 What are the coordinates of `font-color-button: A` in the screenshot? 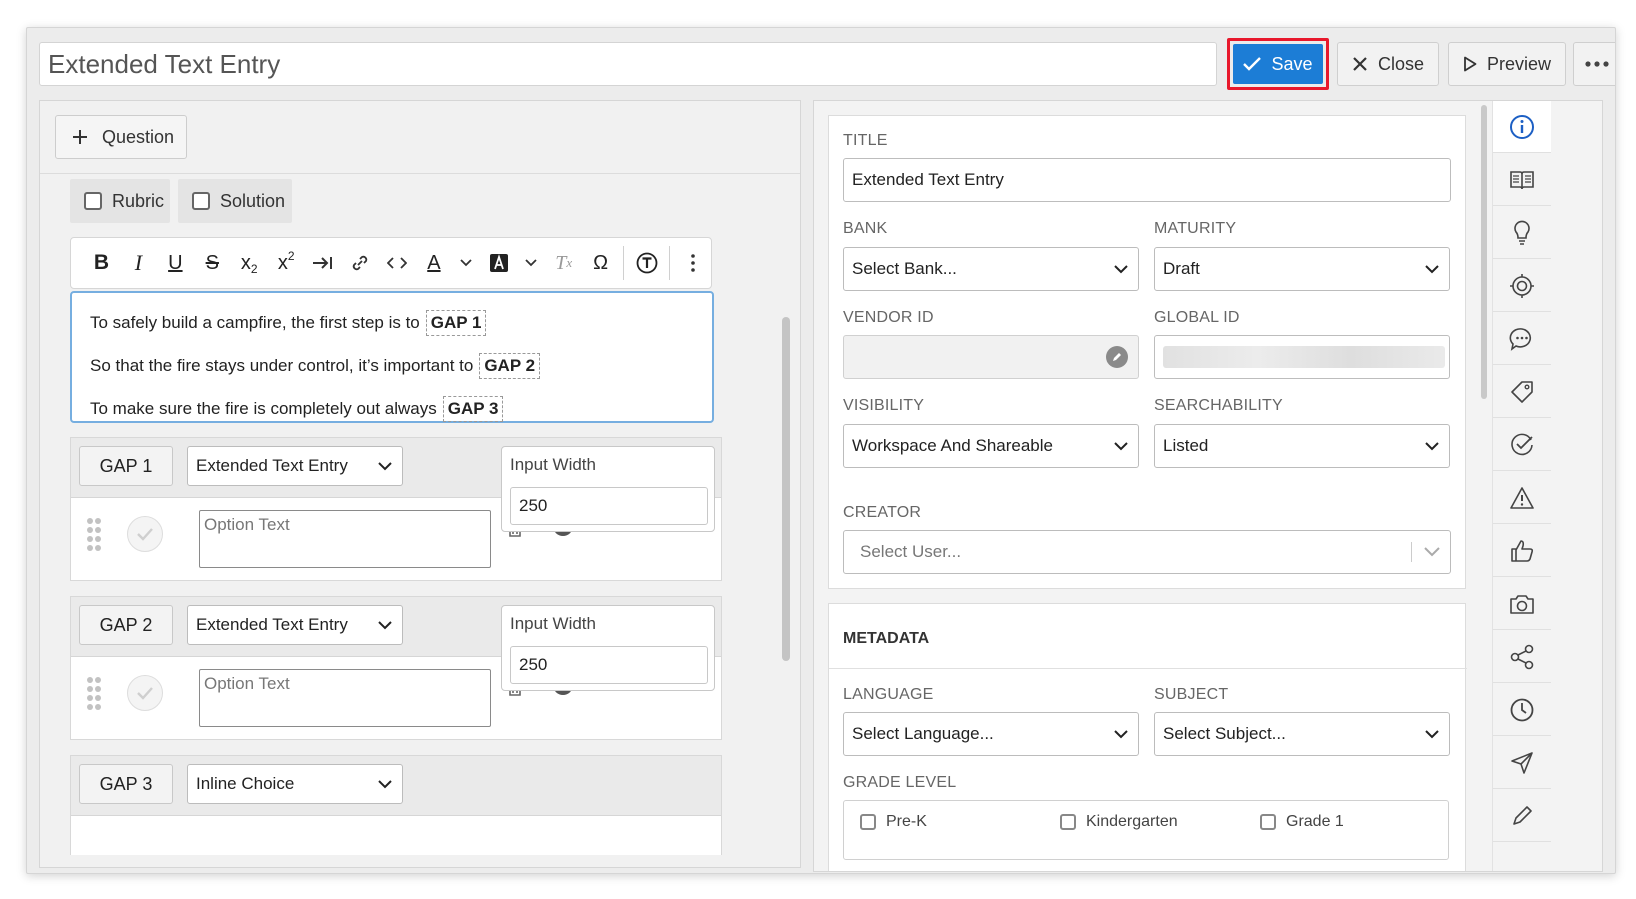 It's located at (433, 263).